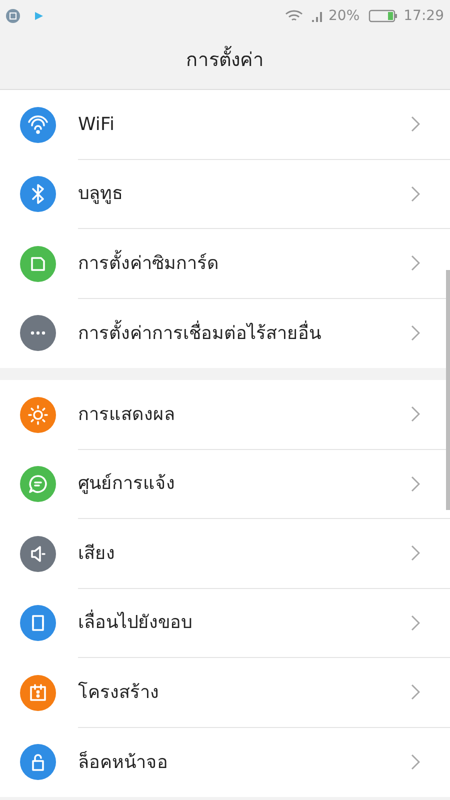 Image resolution: width=450 pixels, height=800 pixels. I want to click on signal-icon, so click(317, 16).